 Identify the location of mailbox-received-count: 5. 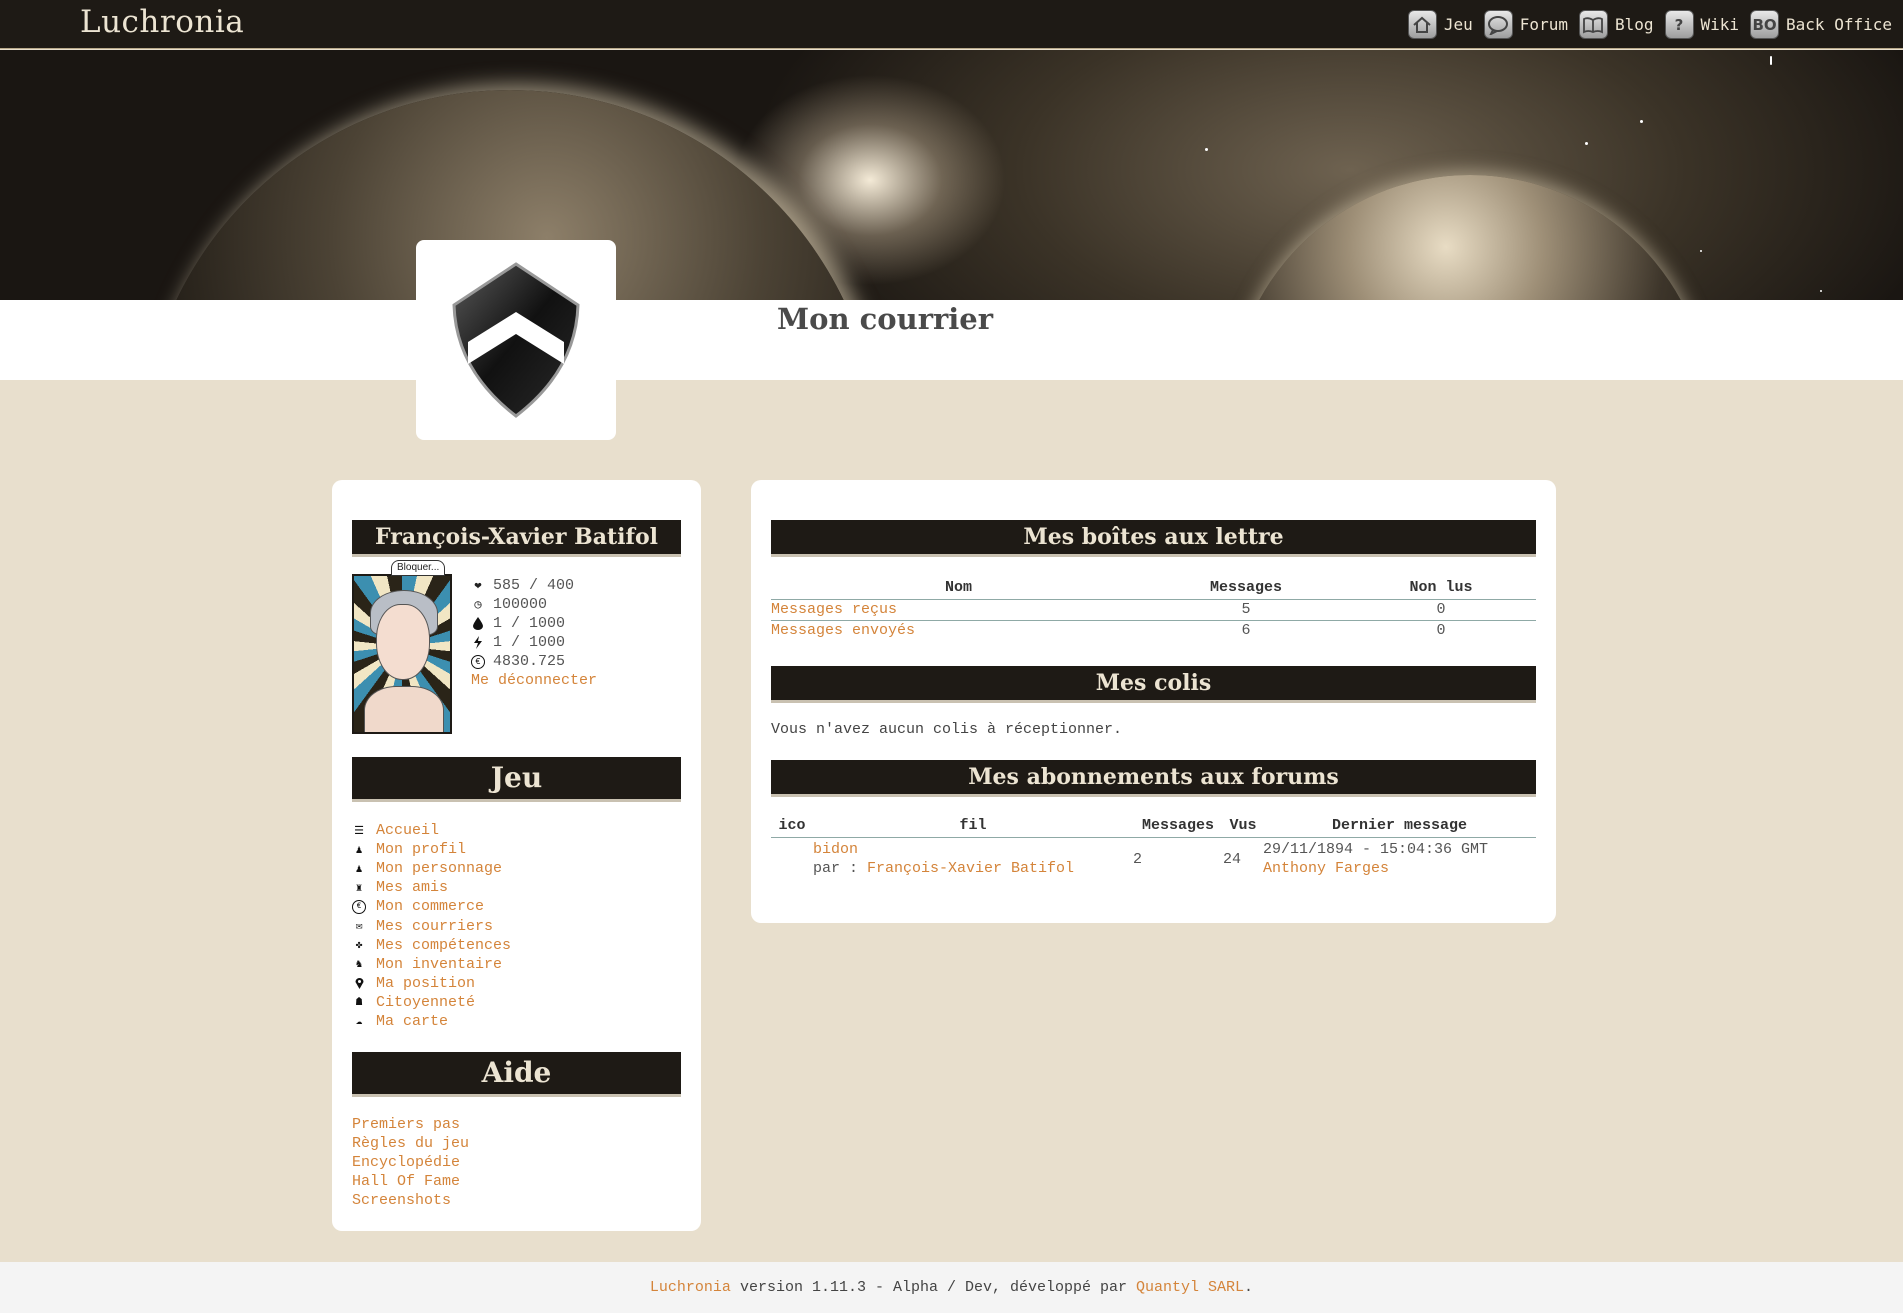
(1246, 610).